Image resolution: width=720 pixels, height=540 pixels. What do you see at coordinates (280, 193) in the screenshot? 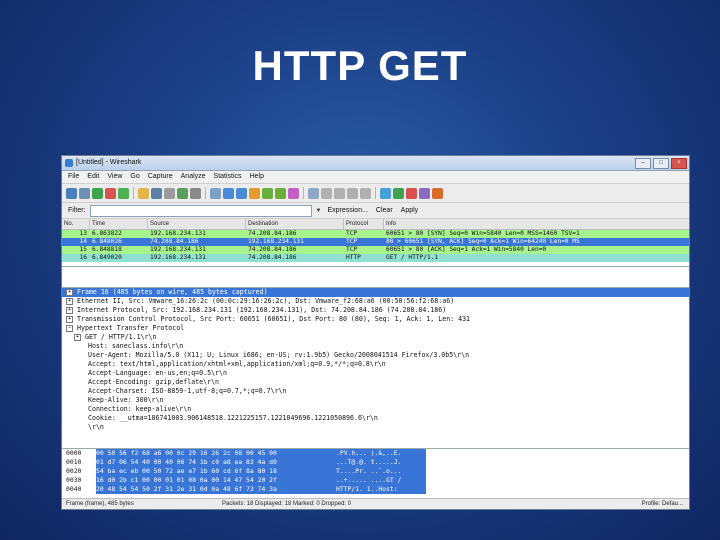
I see `go-last-icon` at bounding box center [280, 193].